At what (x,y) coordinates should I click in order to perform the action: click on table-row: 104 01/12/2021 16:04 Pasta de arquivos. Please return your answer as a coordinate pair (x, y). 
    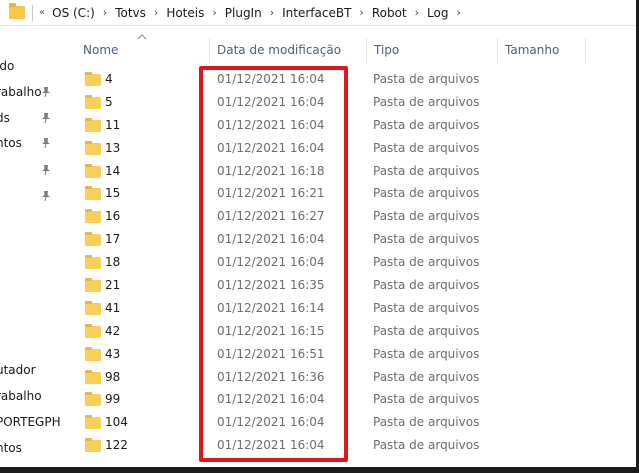
    Looking at the image, I should click on (357, 422).